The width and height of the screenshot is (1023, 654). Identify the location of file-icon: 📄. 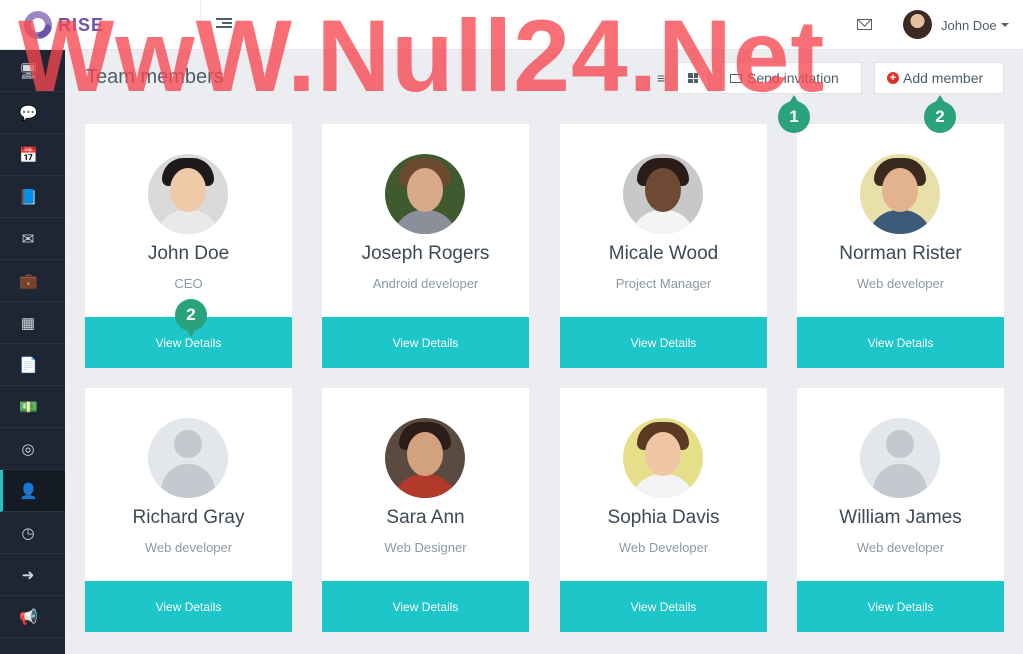
(28, 365).